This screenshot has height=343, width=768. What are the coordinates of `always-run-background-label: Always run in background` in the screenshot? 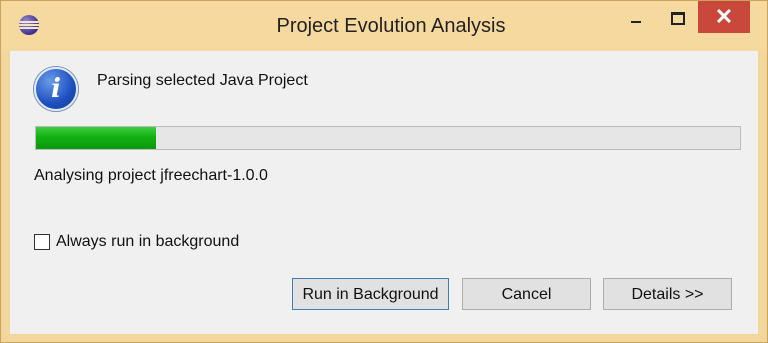 It's located at (147, 242).